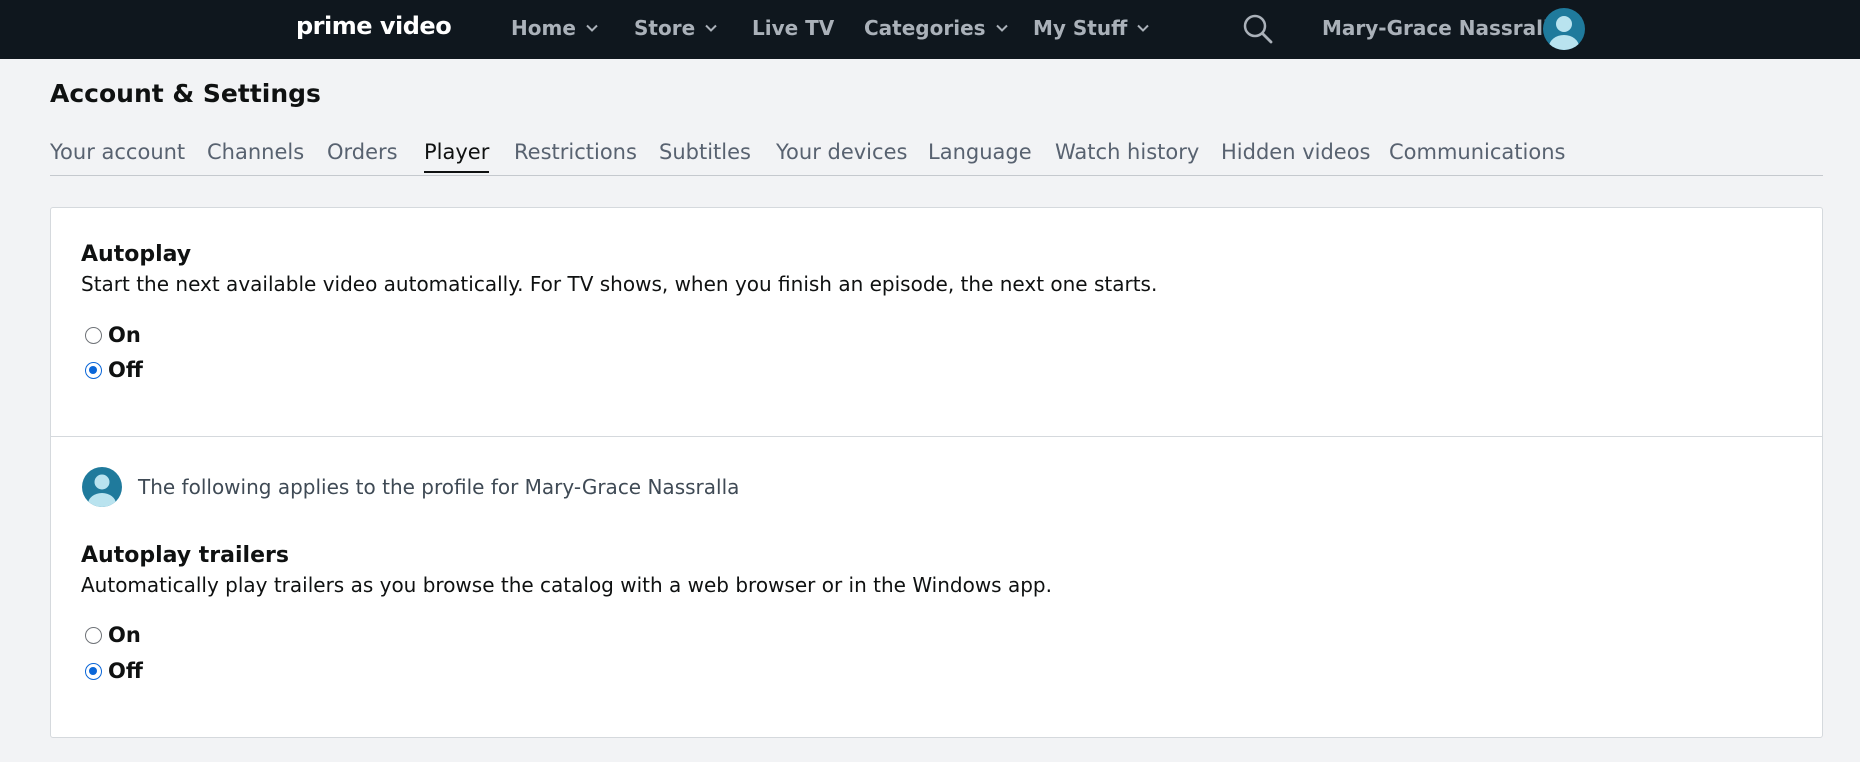 The height and width of the screenshot is (762, 1860). Describe the element at coordinates (665, 28) in the screenshot. I see `nav-store-label: Store` at that location.